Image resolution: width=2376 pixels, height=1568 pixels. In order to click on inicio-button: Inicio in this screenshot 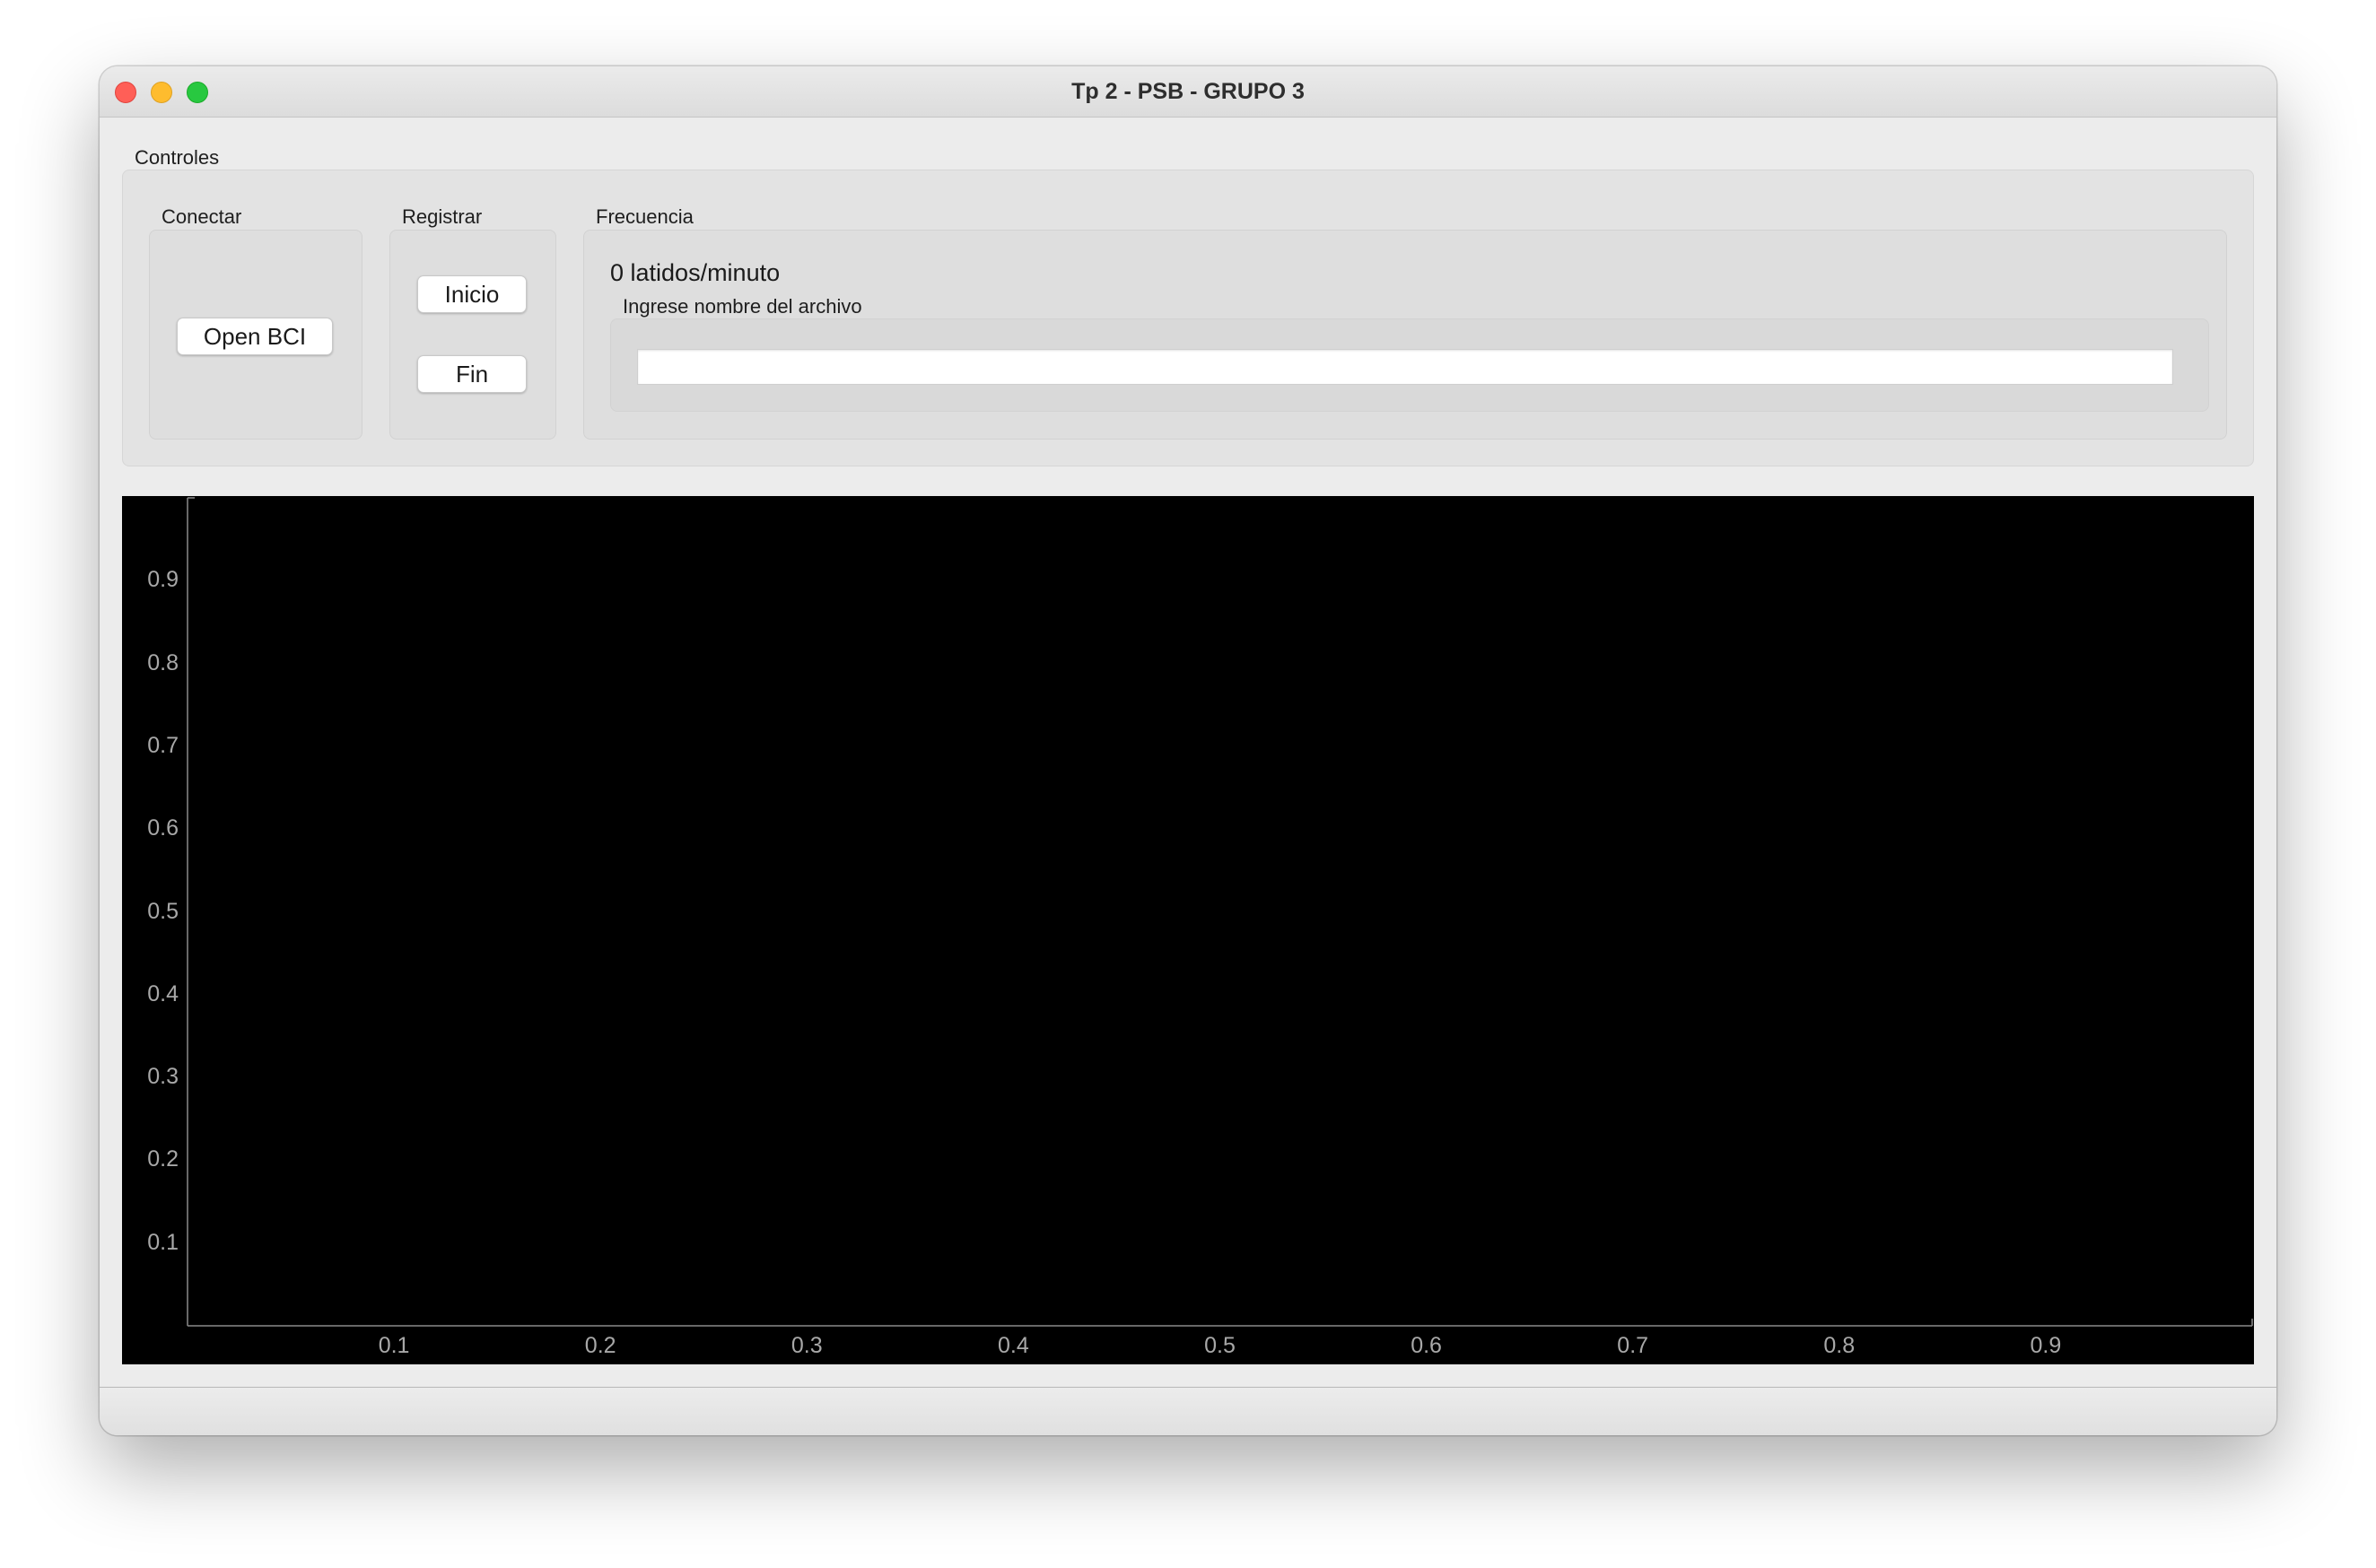, I will do `click(472, 294)`.